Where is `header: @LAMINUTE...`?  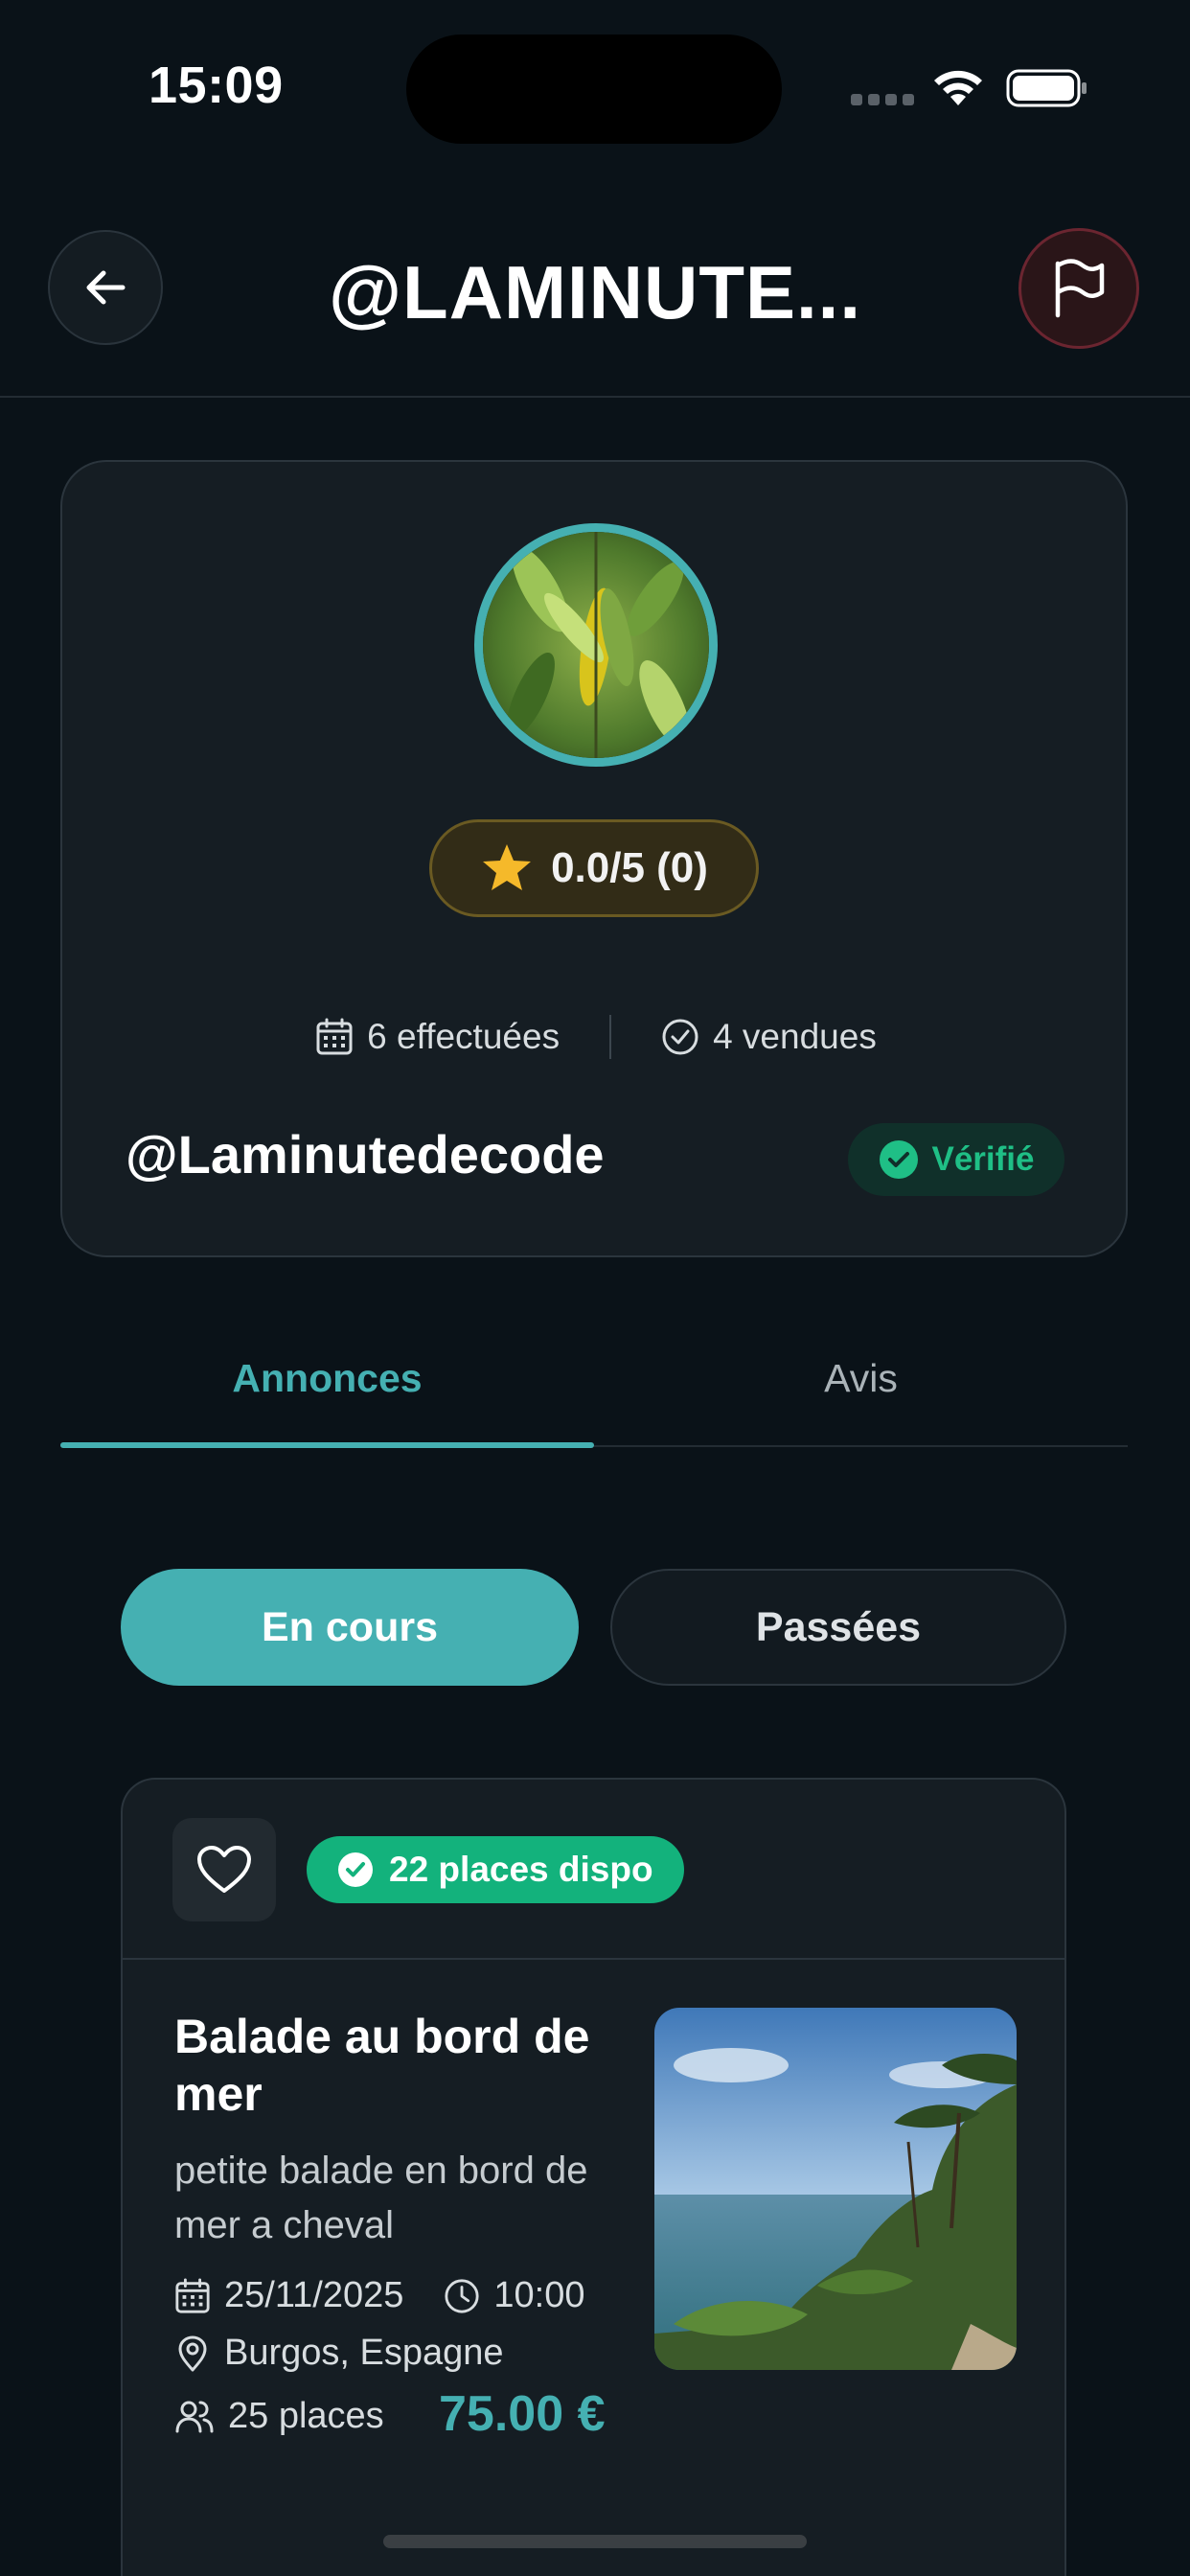
header: @LAMINUTE... is located at coordinates (595, 304).